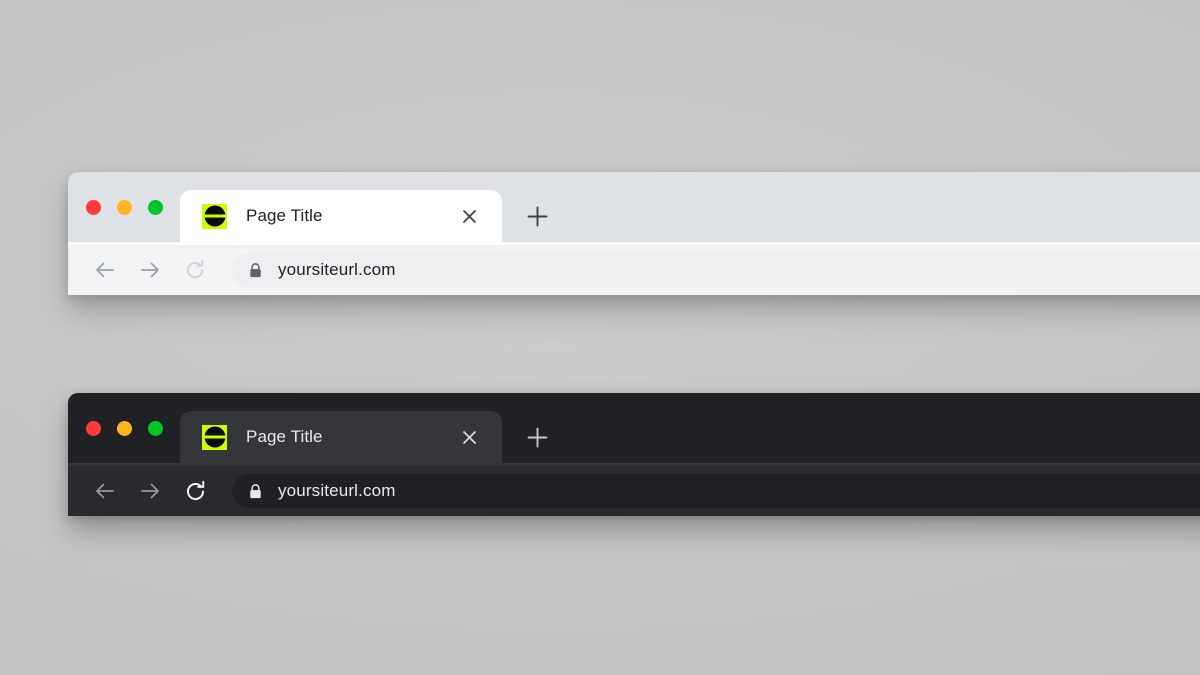  What do you see at coordinates (634, 207) in the screenshot?
I see `tab-strip-light: Page Title` at bounding box center [634, 207].